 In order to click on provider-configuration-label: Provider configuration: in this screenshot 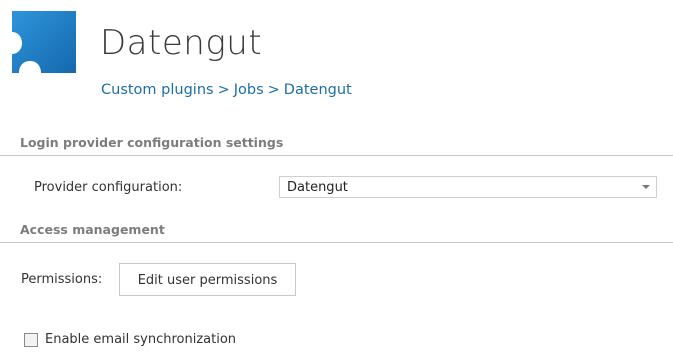, I will do `click(108, 187)`.